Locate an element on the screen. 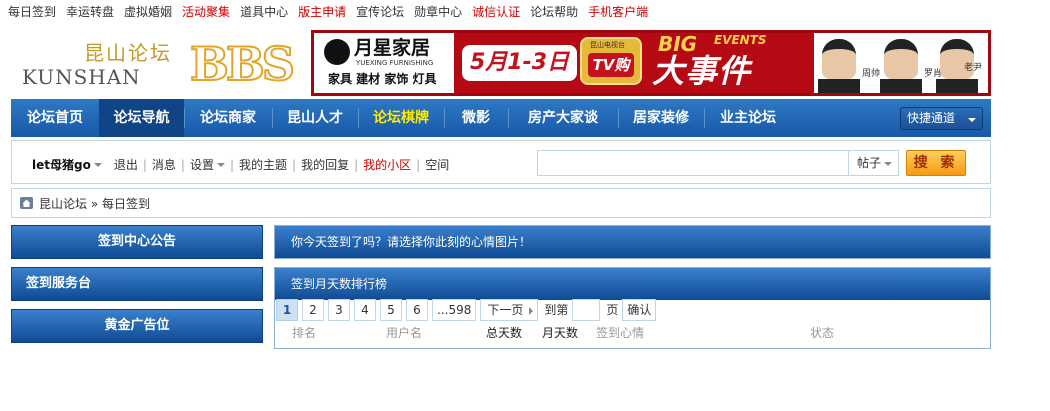 This screenshot has height=411, width=1050. sign-service-button: 签到服务台 is located at coordinates (137, 284).